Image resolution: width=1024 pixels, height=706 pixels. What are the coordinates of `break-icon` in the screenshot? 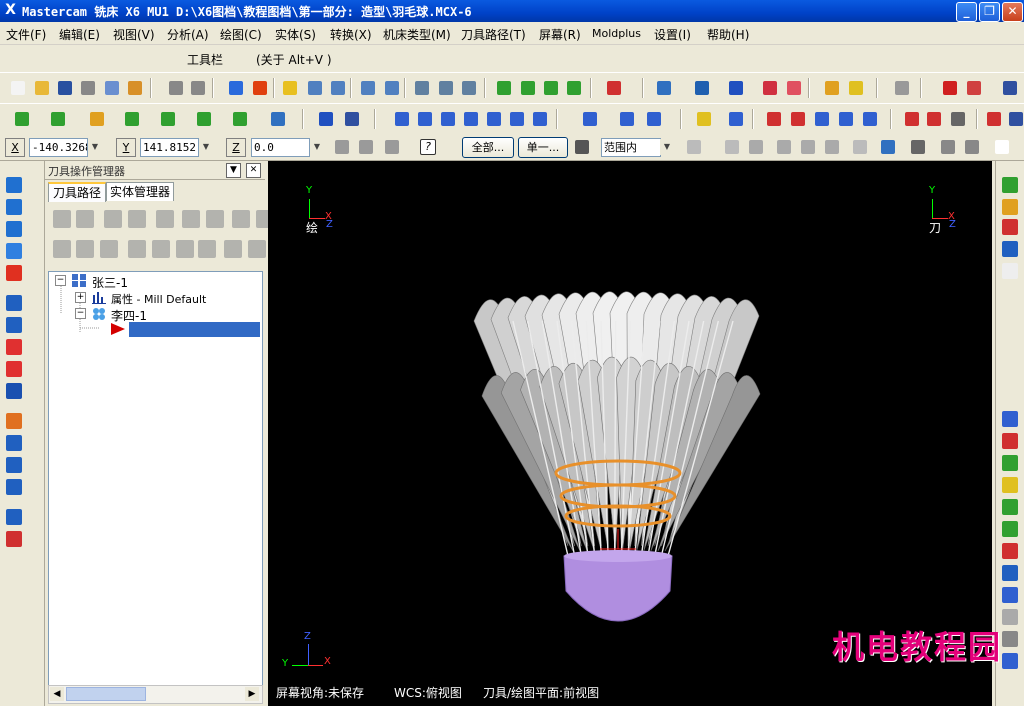 It's located at (352, 119).